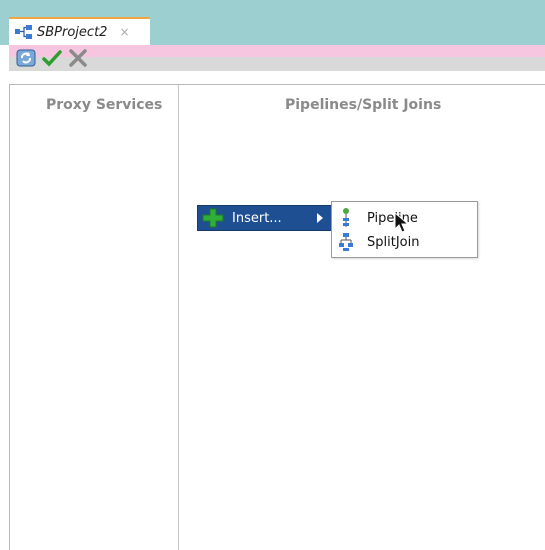  Describe the element at coordinates (346, 242) in the screenshot. I see `splitjoin-icon` at that location.